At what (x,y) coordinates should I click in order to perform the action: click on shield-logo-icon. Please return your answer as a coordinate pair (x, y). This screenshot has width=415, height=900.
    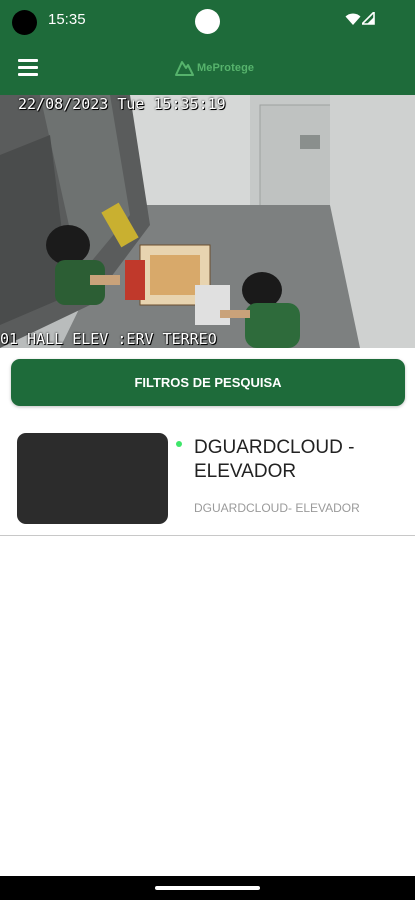
    Looking at the image, I should click on (184, 68).